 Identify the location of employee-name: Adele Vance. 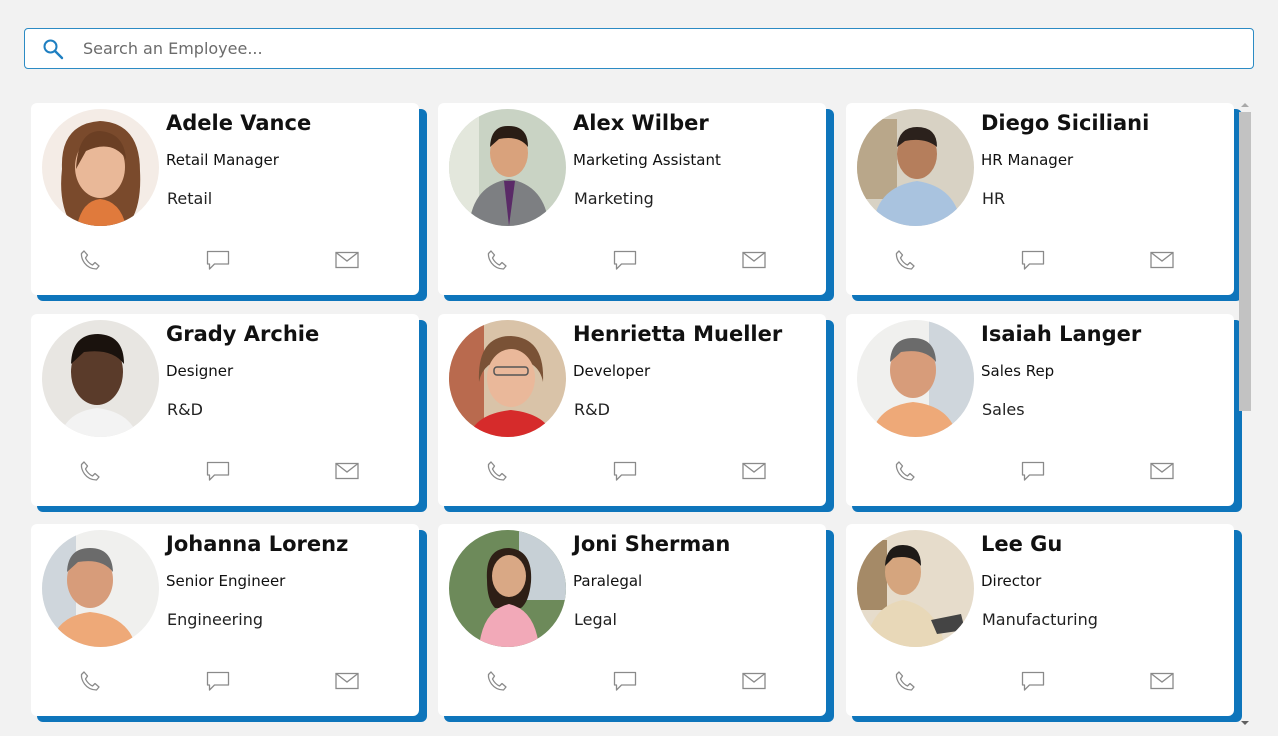
(239, 123).